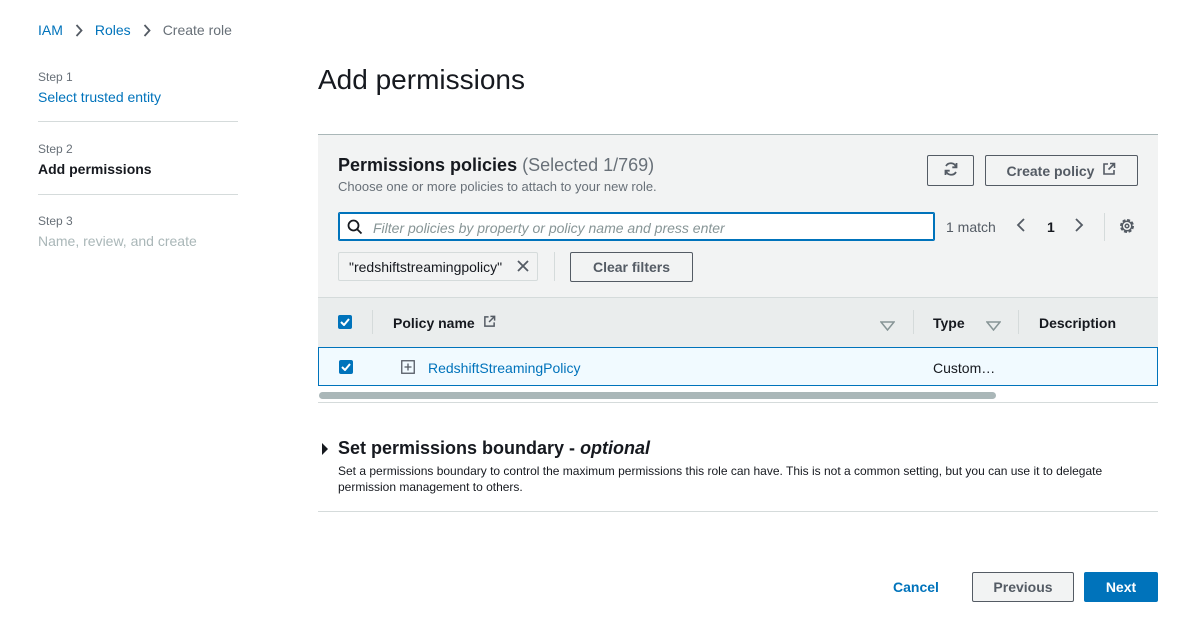 The height and width of the screenshot is (626, 1199). I want to click on step-2: Step 2 Add permissions, so click(138, 159).